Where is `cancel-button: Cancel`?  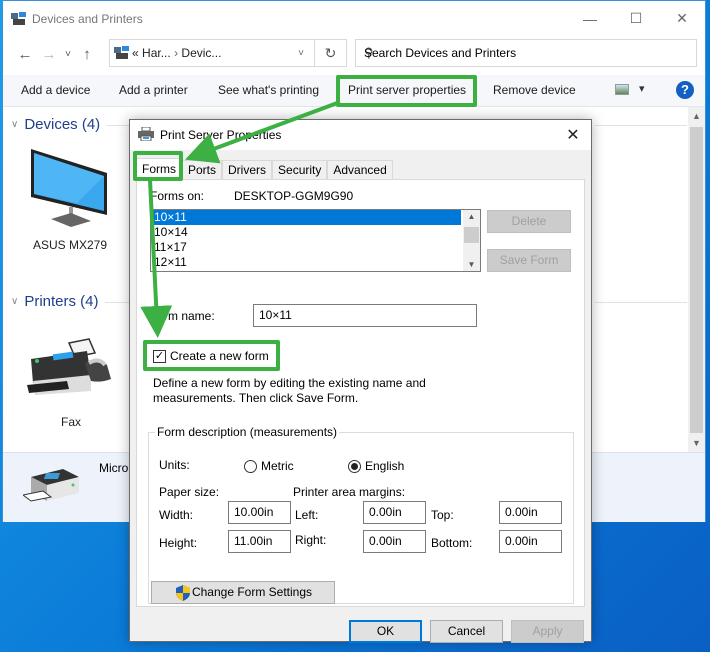
cancel-button: Cancel is located at coordinates (466, 631).